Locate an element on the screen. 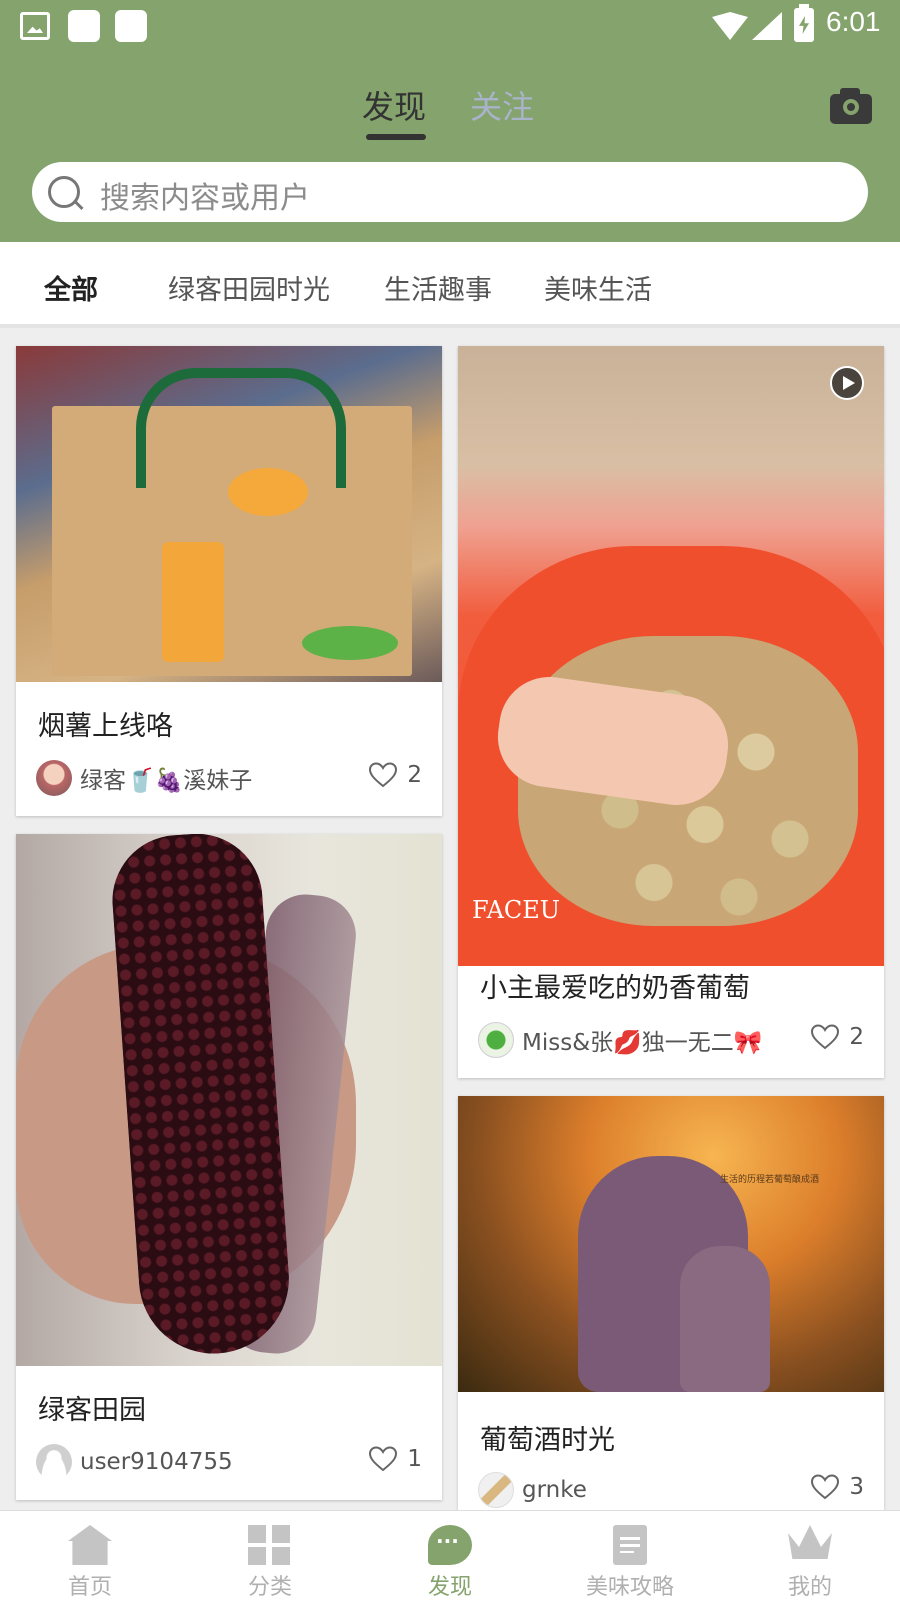  tab-discover: 发现 is located at coordinates (394, 105).